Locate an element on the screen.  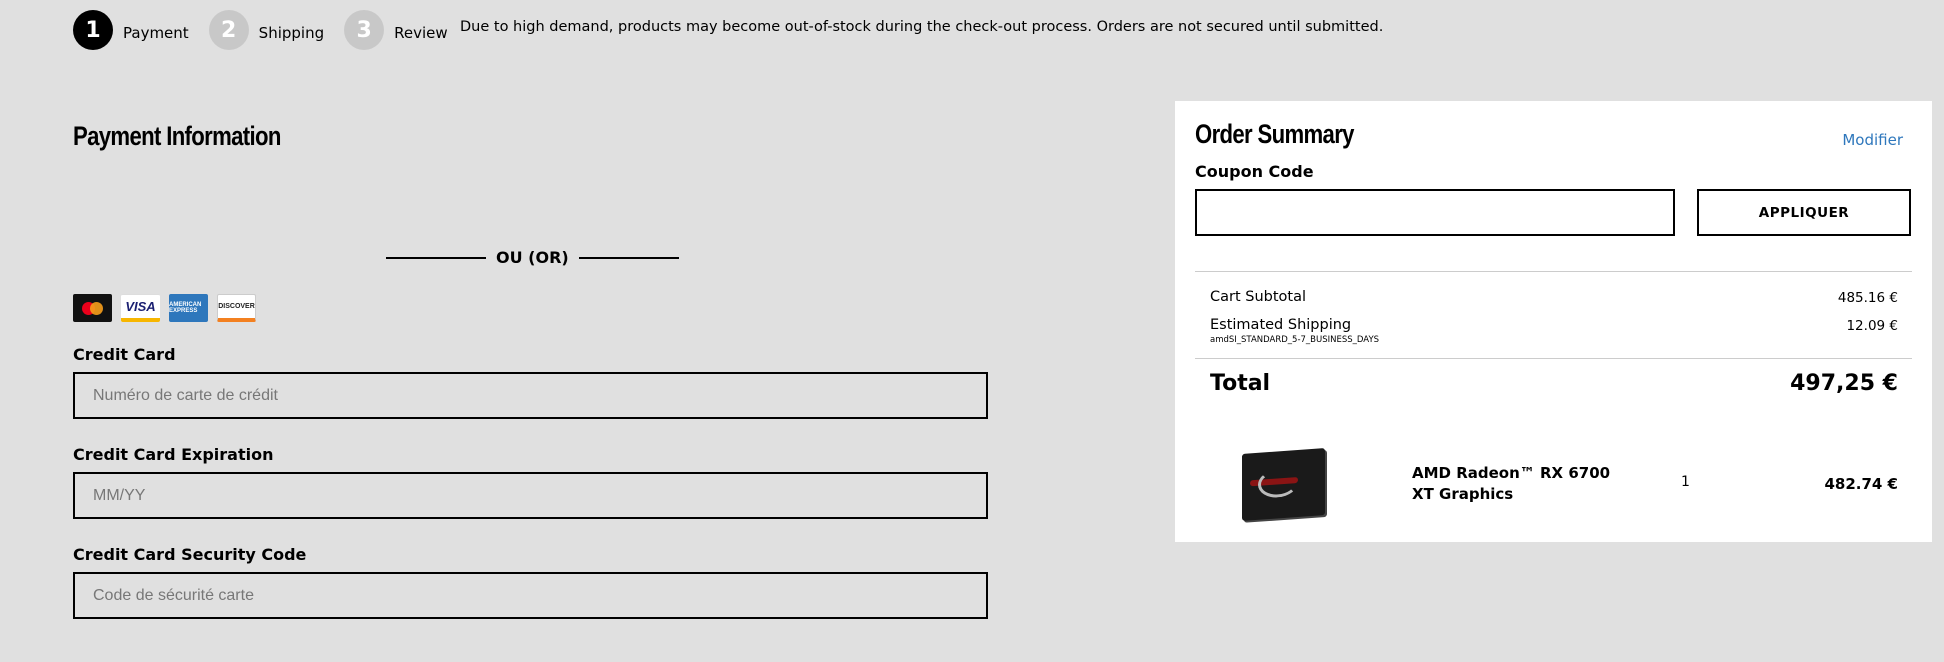
product-quantity: 1 is located at coordinates (1685, 482).